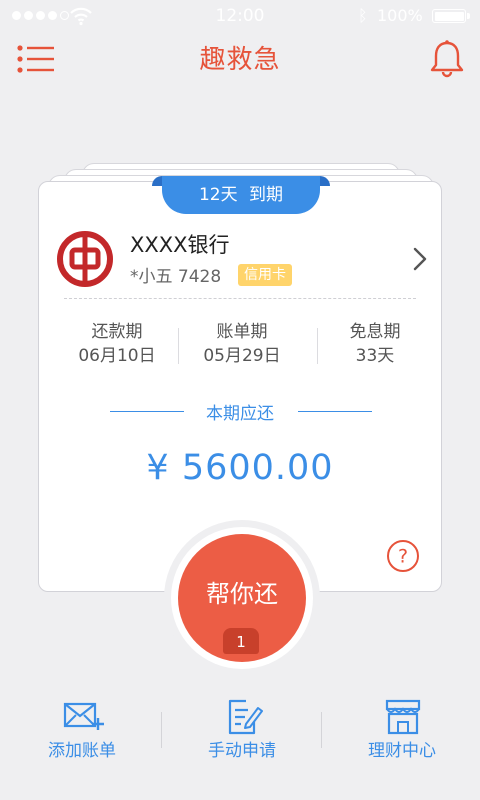 This screenshot has height=800, width=480. Describe the element at coordinates (447, 59) in the screenshot. I see `bell-icon` at that location.